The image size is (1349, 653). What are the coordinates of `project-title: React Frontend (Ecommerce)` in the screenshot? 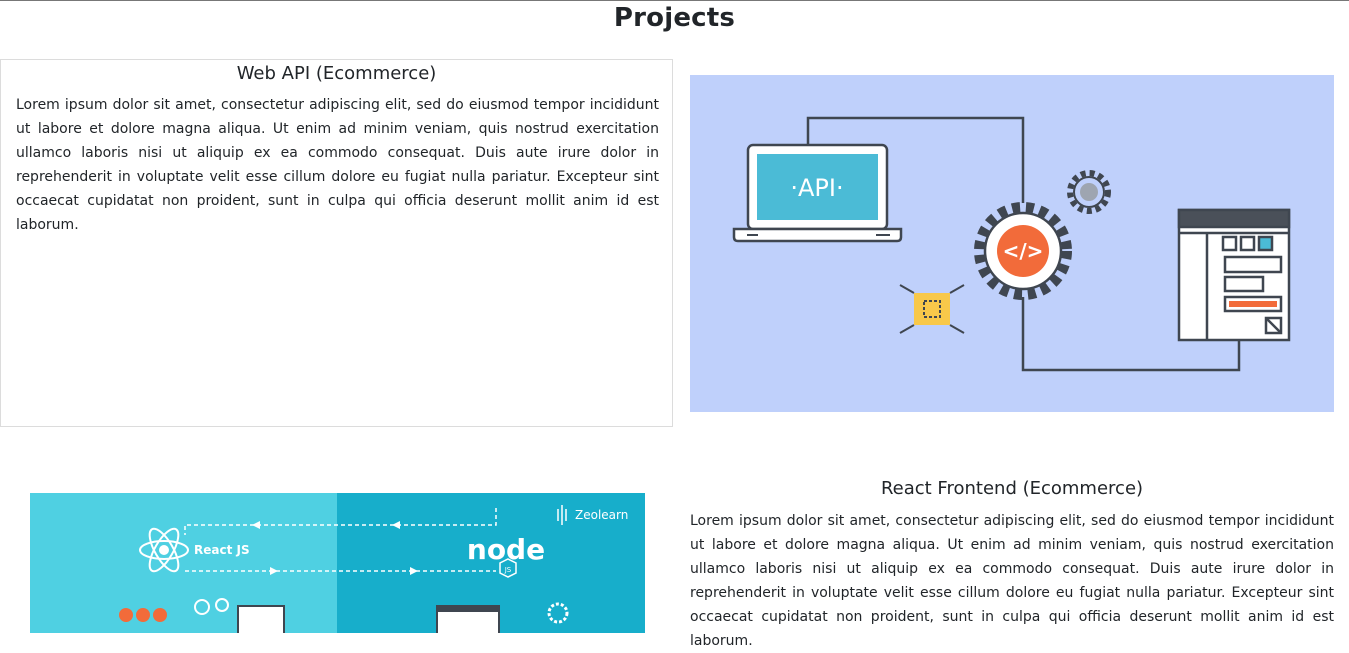 It's located at (1012, 488).